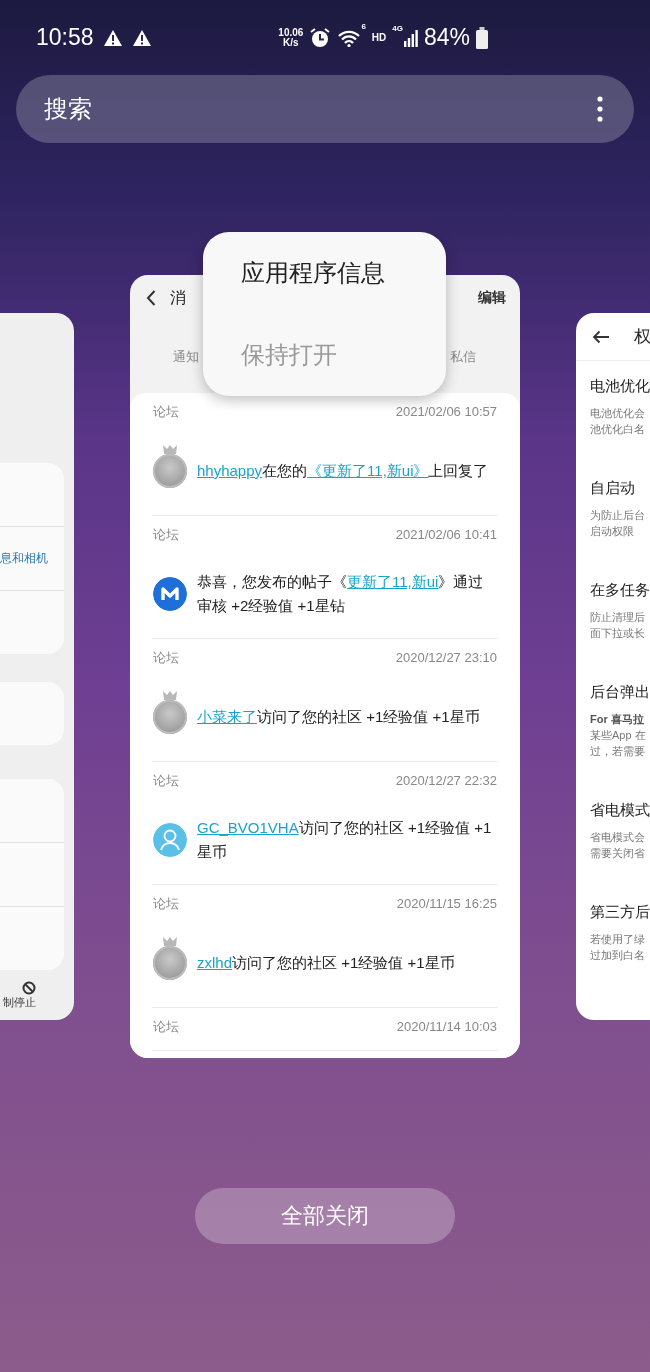 The width and height of the screenshot is (650, 1372). I want to click on message-text: 恭喜，您发布的帖子《更新了11,新ui》通过审核 +2经验值 +1星钻, so click(341, 594).